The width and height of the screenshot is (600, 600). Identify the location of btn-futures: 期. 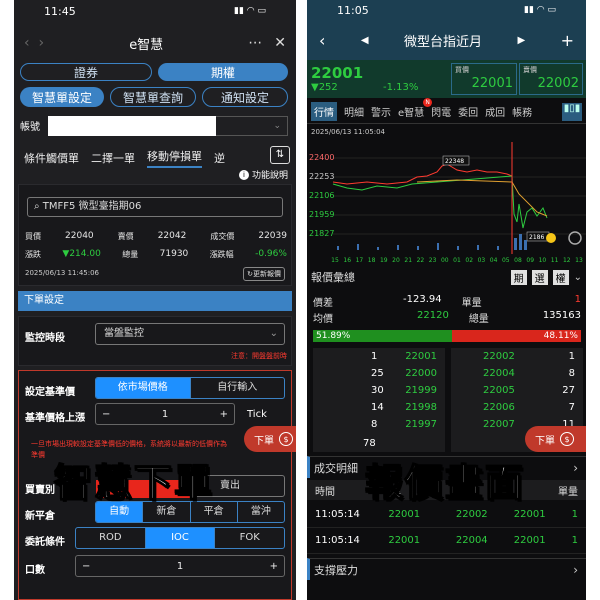
(518, 277).